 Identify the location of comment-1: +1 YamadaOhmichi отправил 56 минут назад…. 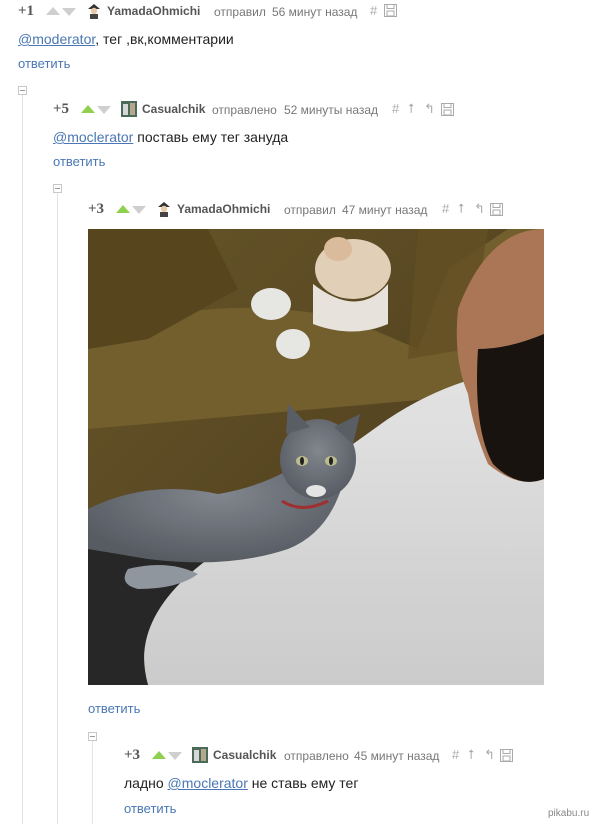
(300, 40).